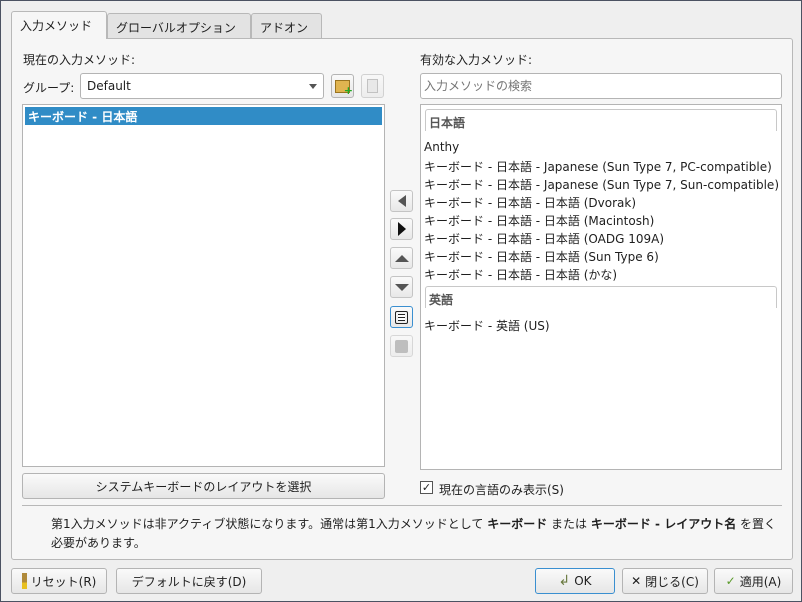 This screenshot has width=802, height=602. I want to click on current-methods-label: 現在の入力メソッド:, so click(79, 60).